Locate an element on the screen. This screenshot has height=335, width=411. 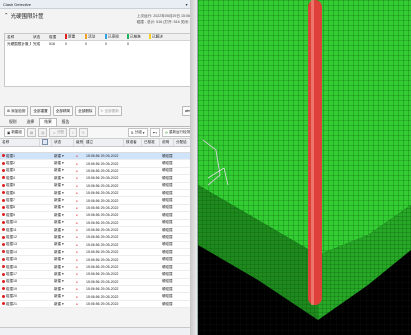
table-row: 碰撞19 新建 ▾ ● 15:06:56 29-05-2022 硬碰撞 is located at coordinates (98, 290).